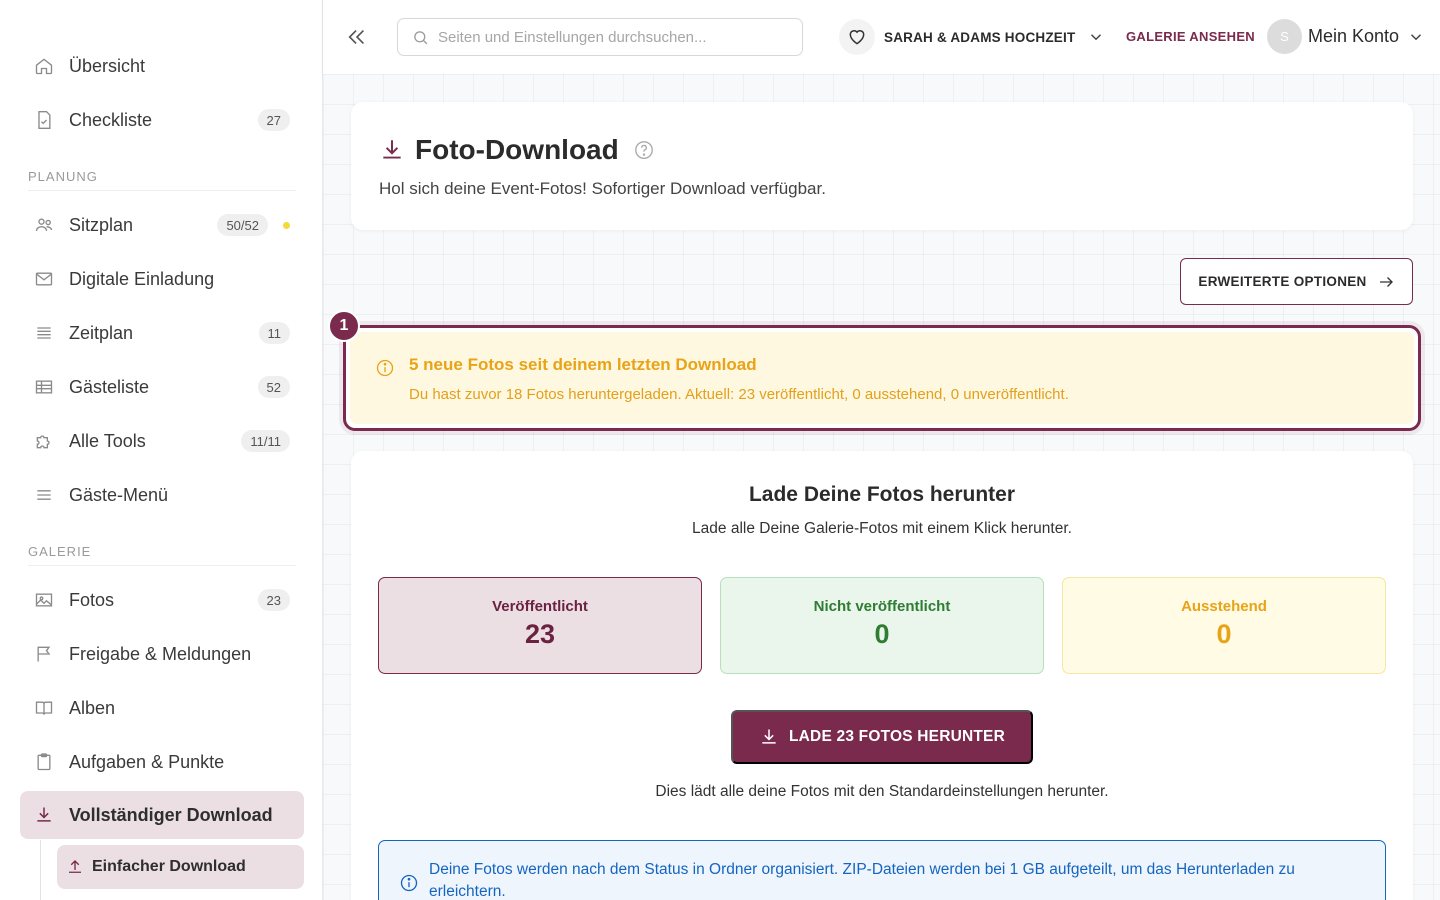  I want to click on stat-published: Veröffentlicht 23, so click(540, 625).